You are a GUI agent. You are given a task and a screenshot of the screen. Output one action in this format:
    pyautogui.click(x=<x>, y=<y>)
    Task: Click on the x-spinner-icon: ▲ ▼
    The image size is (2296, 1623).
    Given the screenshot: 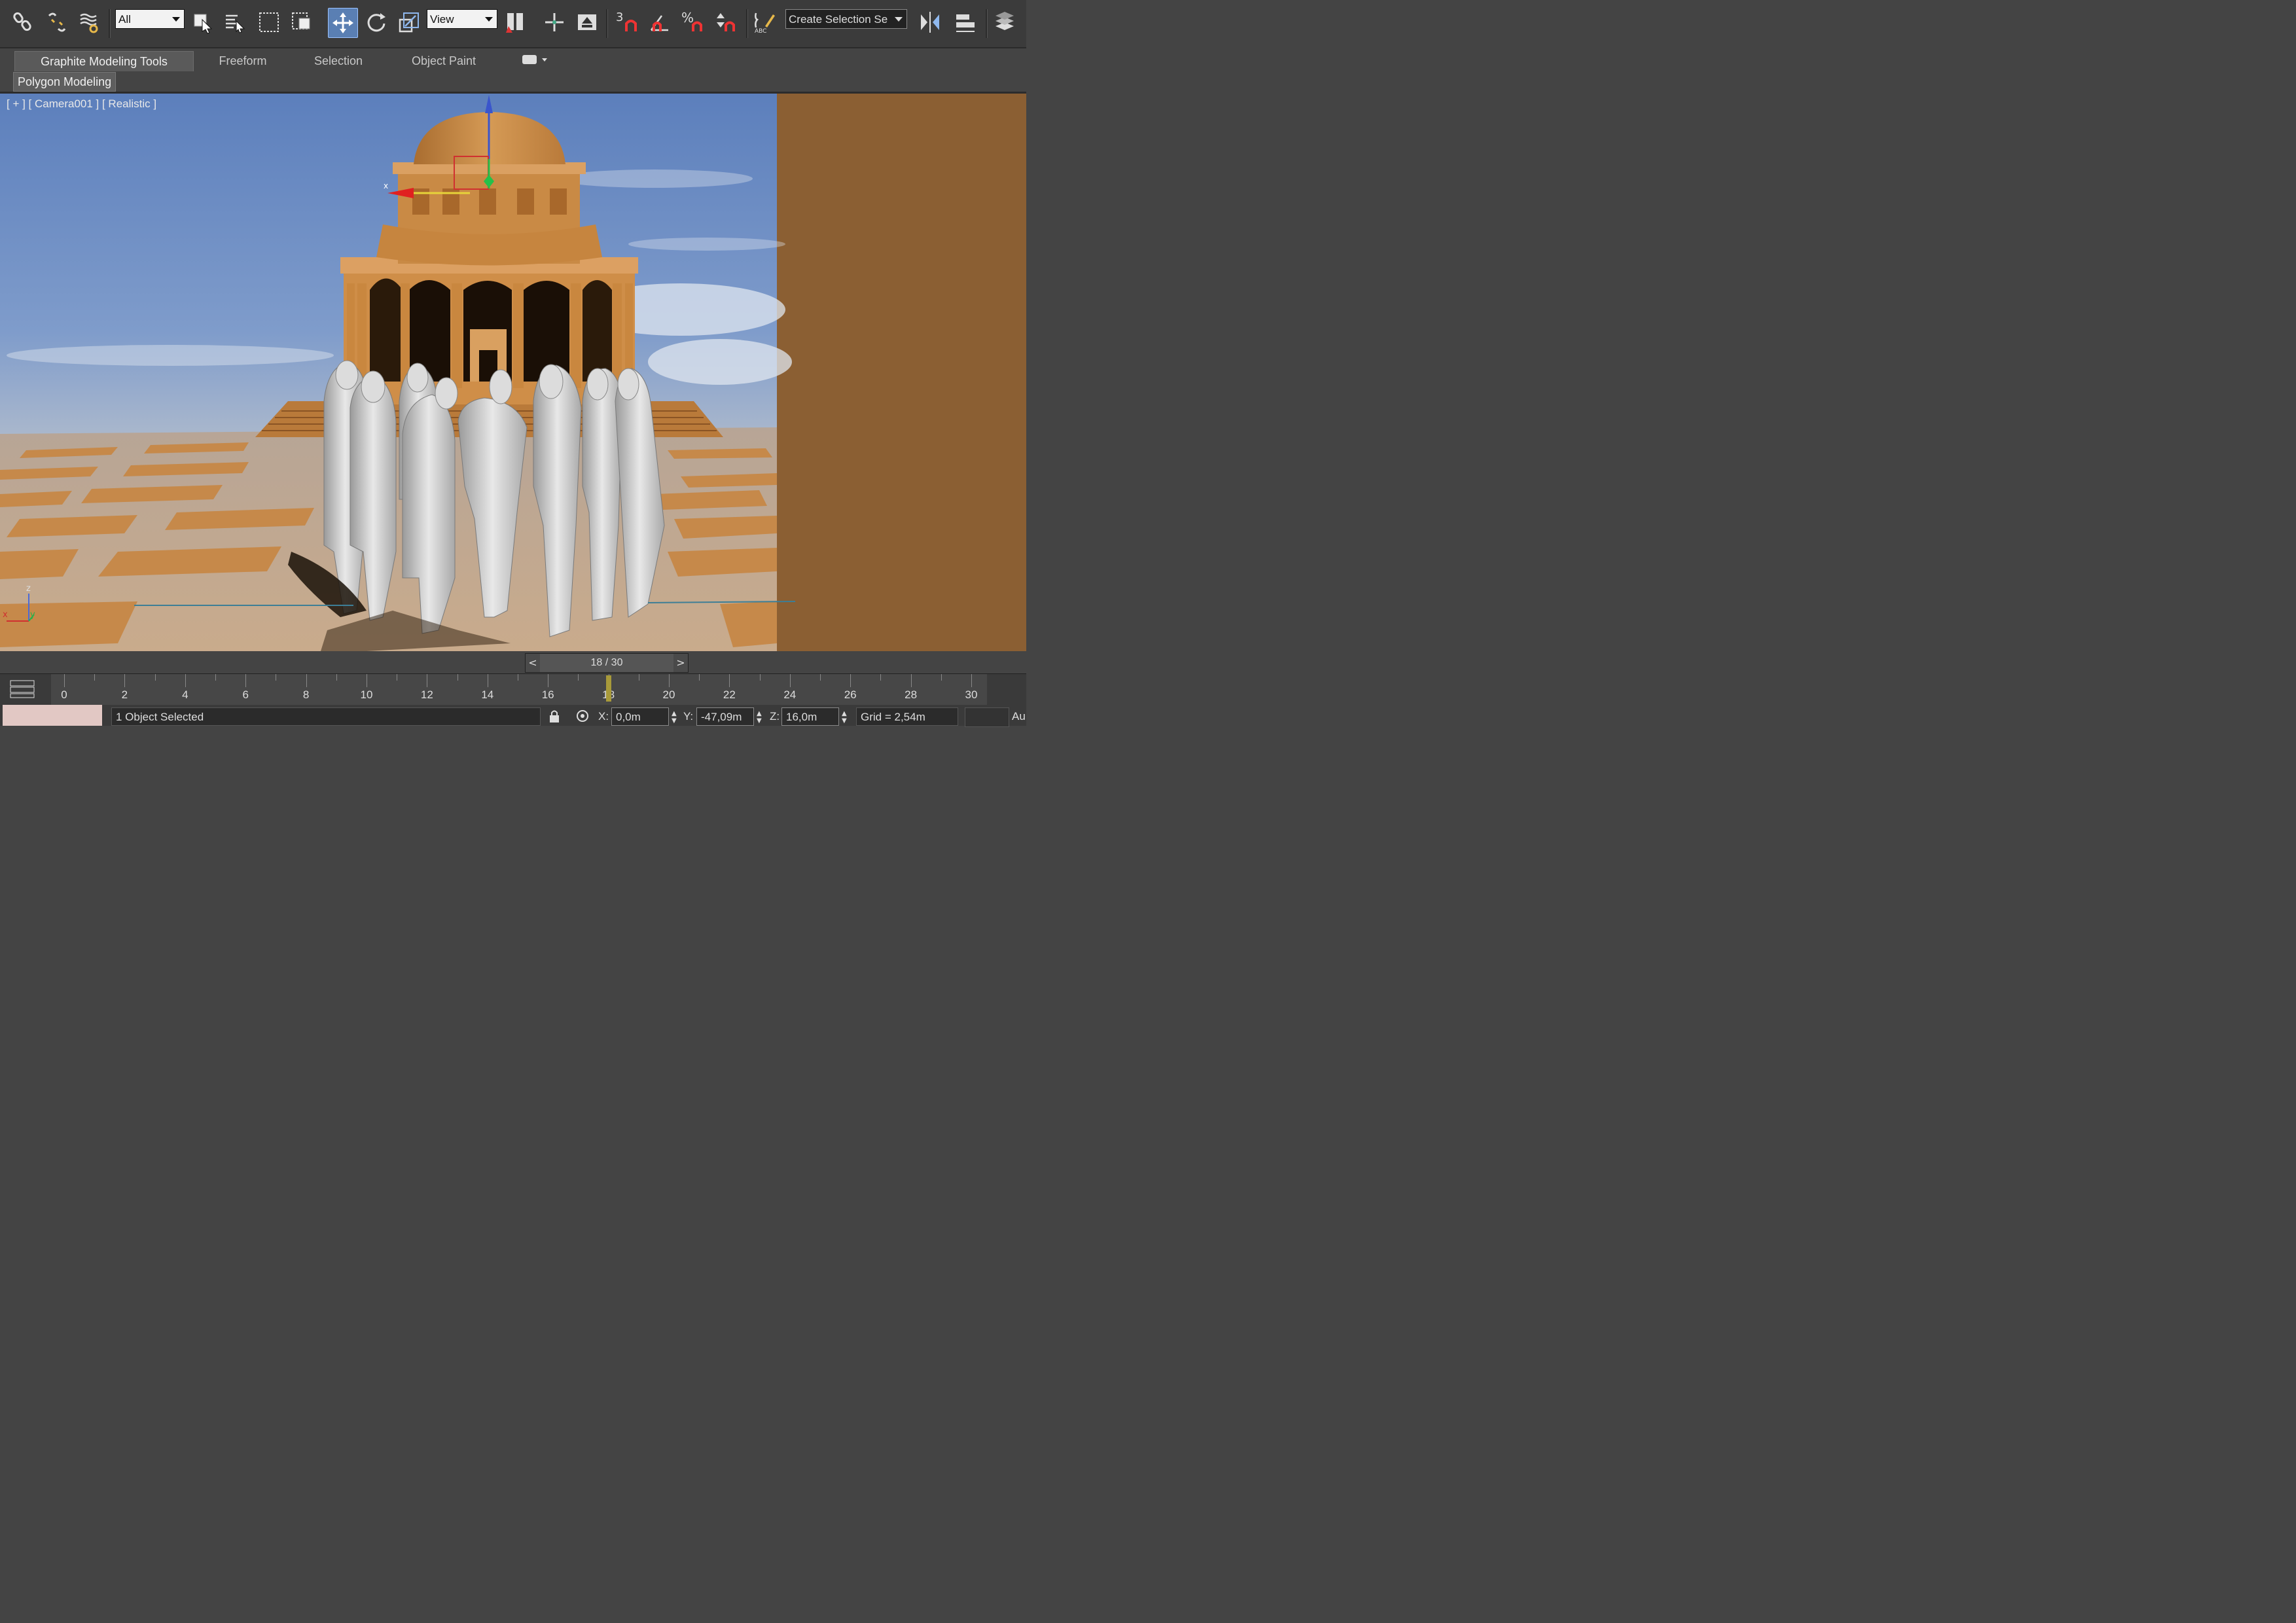 What is the action you would take?
    pyautogui.click(x=674, y=717)
    